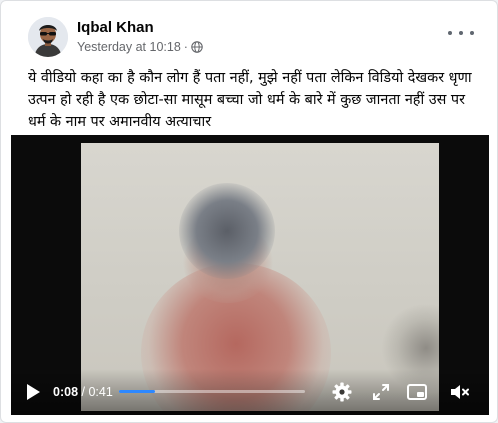 The image size is (498, 423). I want to click on fullscreen-icon, so click(381, 392).